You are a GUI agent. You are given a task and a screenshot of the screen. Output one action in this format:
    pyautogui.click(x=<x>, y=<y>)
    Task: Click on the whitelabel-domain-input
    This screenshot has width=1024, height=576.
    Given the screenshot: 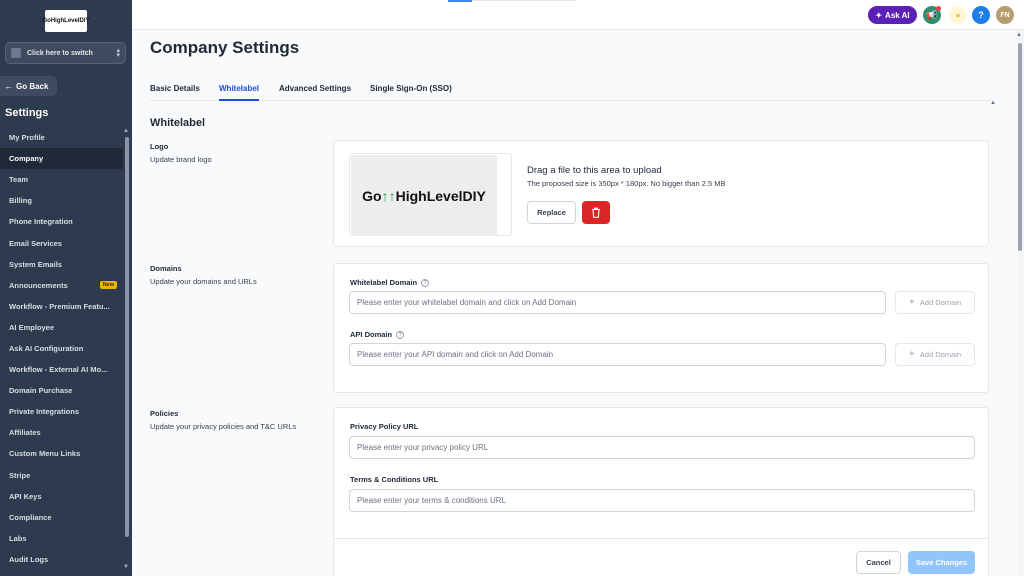 What is the action you would take?
    pyautogui.click(x=617, y=302)
    